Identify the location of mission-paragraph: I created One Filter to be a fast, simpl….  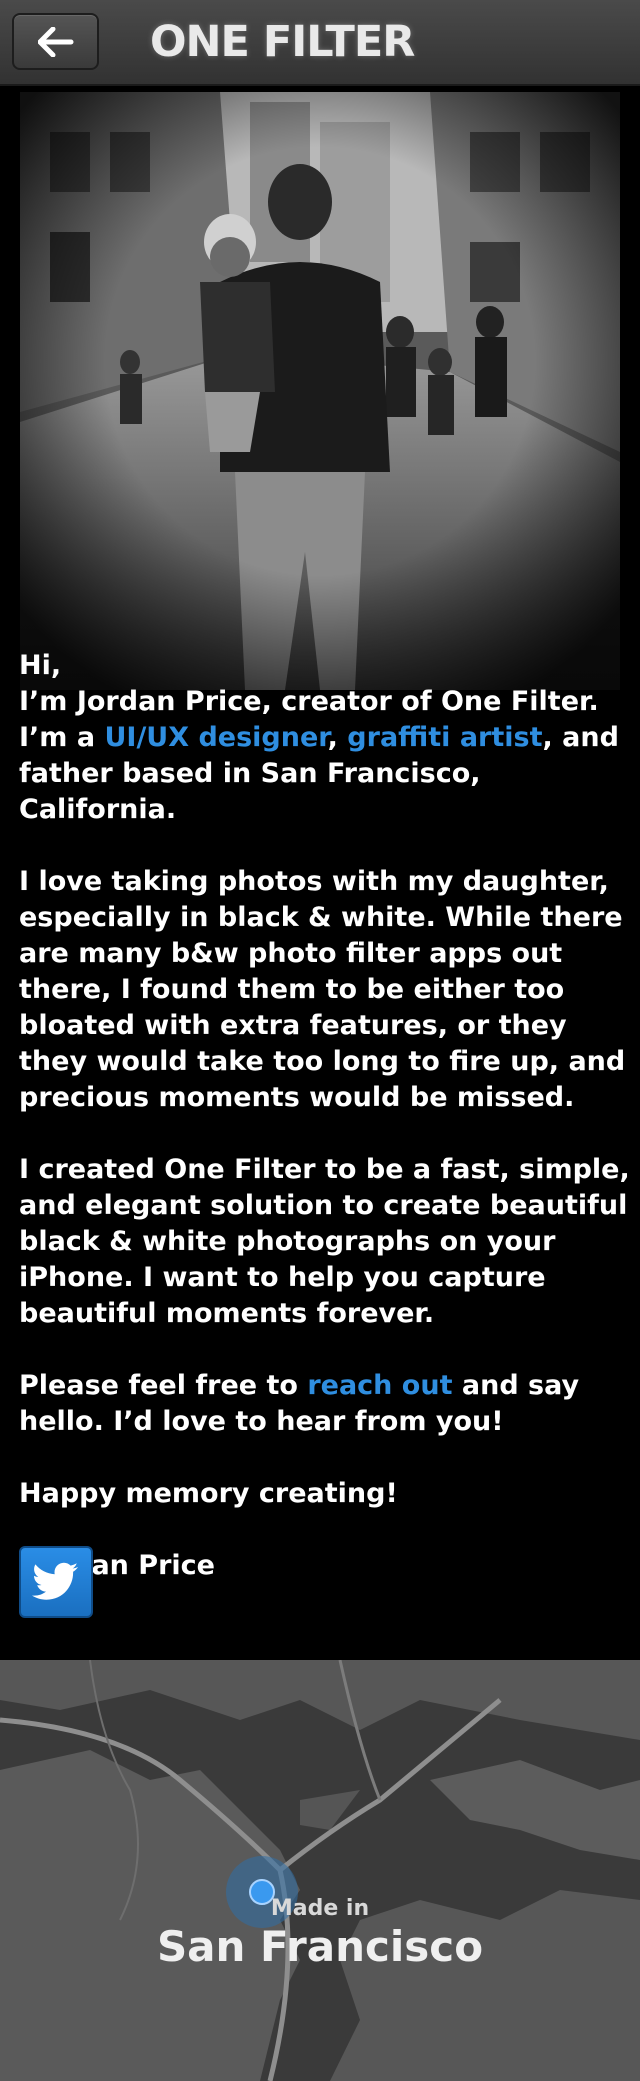
(324, 1241).